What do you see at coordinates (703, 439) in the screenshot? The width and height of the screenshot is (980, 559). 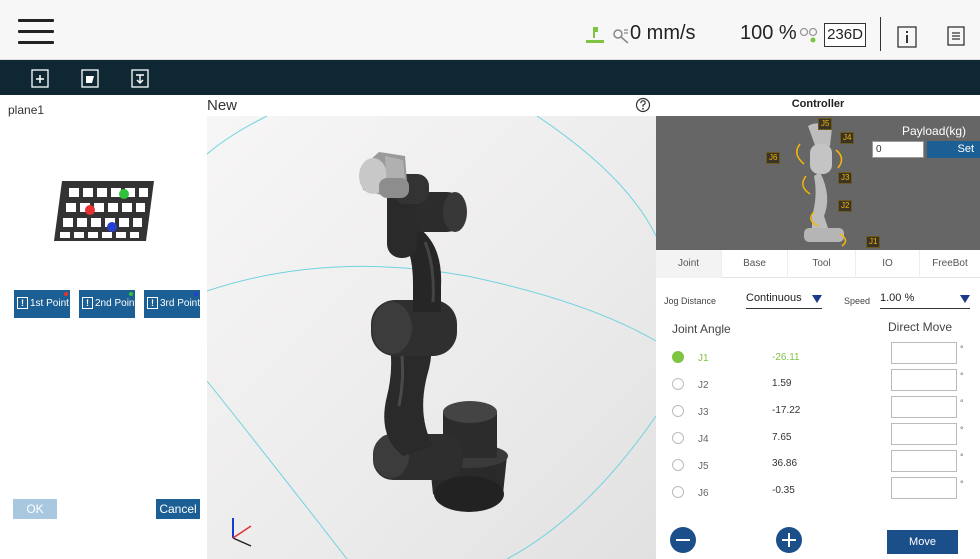 I see `joint-name: J4` at bounding box center [703, 439].